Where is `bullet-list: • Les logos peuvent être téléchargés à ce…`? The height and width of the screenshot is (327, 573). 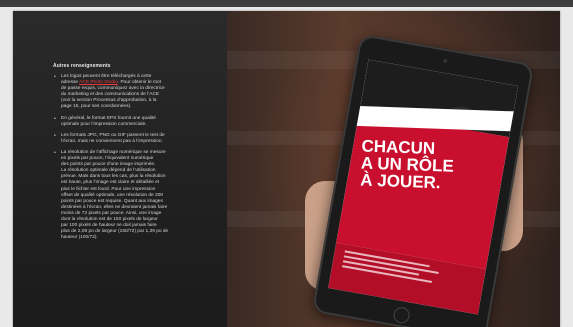 bullet-list: • Les logos peuvent être téléchargés à ce… is located at coordinates (129, 160).